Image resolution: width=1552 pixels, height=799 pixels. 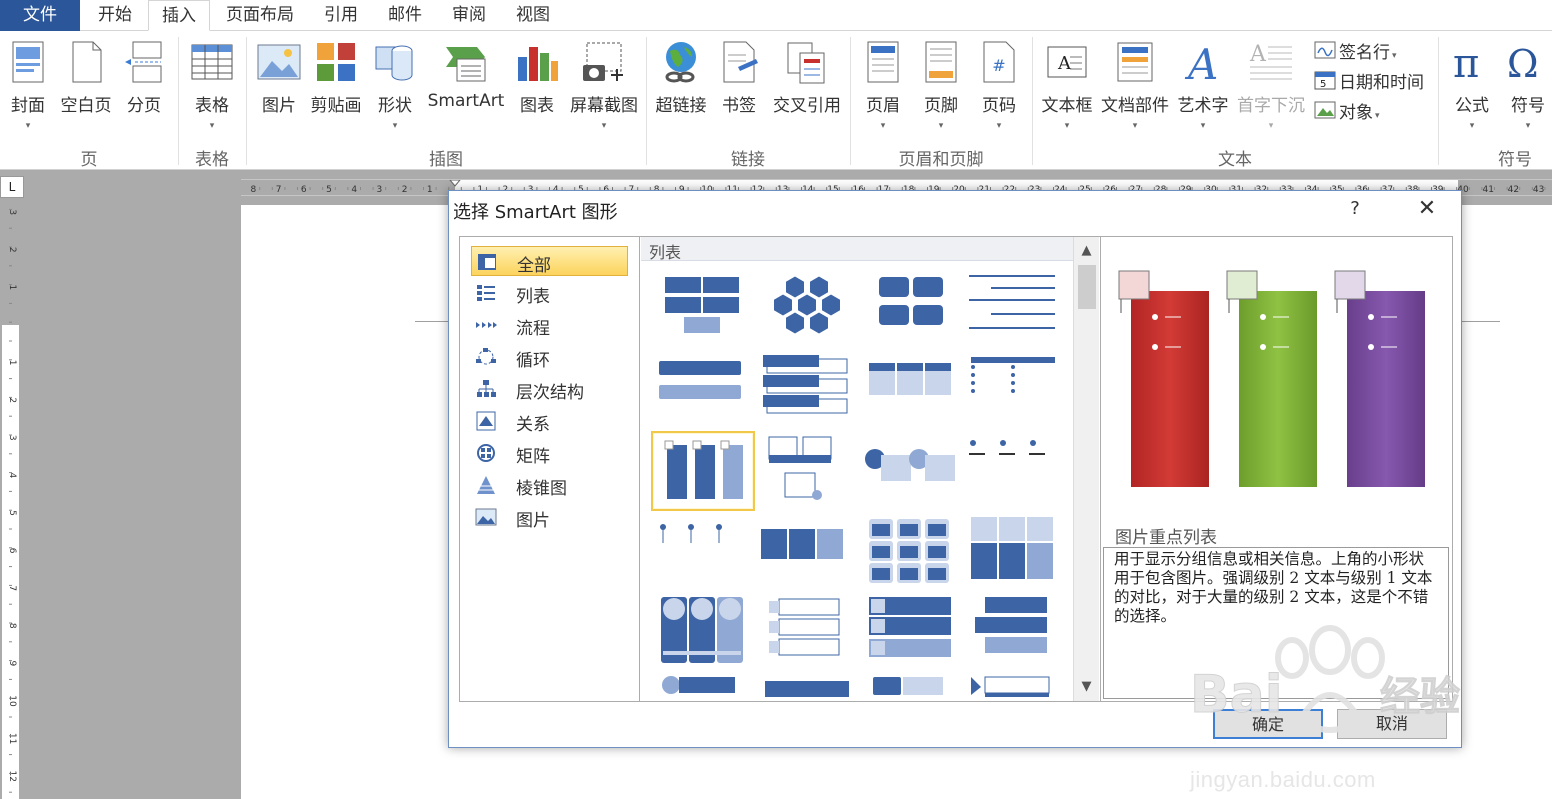 I want to click on category-pyramid: 棱锥图, so click(x=549, y=485).